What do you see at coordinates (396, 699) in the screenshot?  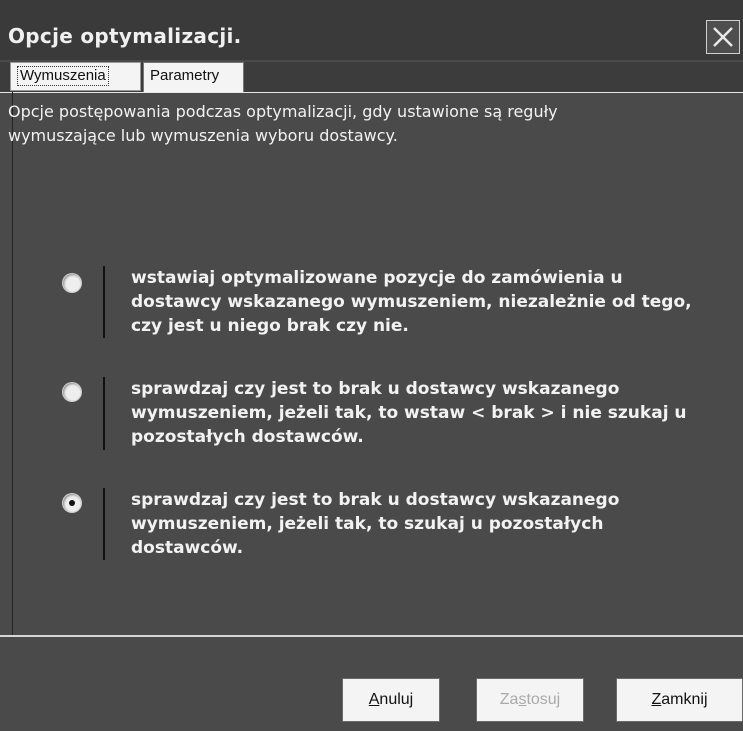 I see `cancel-label: nuluj` at bounding box center [396, 699].